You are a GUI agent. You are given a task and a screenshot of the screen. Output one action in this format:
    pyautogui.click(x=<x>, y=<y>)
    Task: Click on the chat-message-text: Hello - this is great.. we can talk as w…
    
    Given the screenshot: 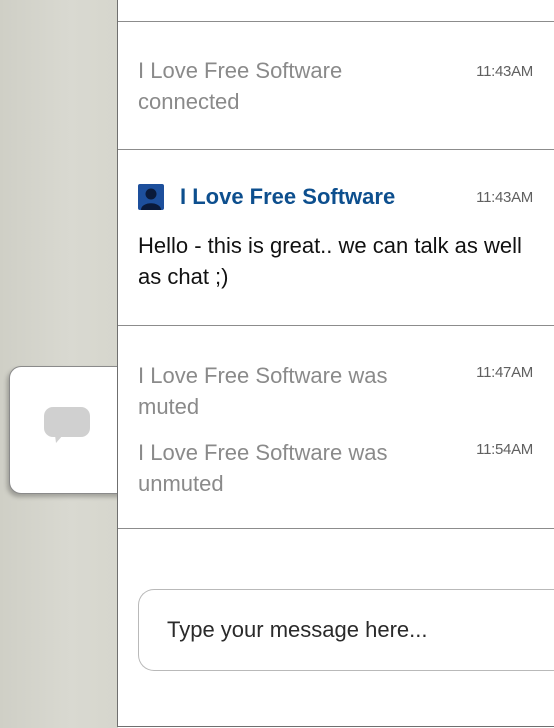 What is the action you would take?
    pyautogui.click(x=330, y=261)
    